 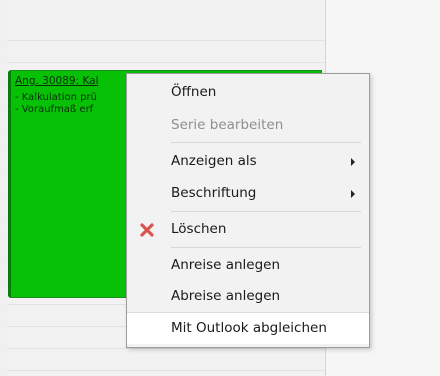 I want to click on menu-item-label: Mit Outlook abgleichen, so click(x=249, y=328).